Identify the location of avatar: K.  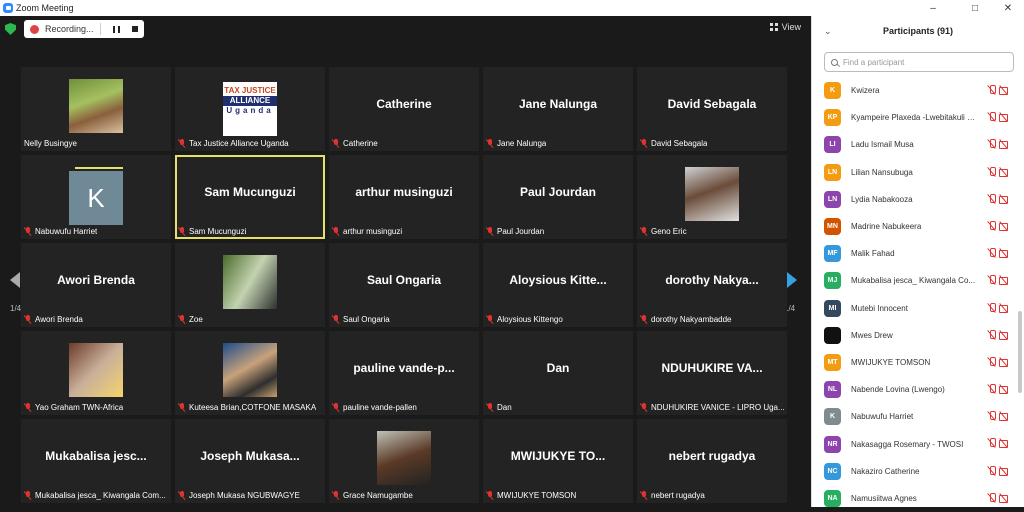
(96, 198).